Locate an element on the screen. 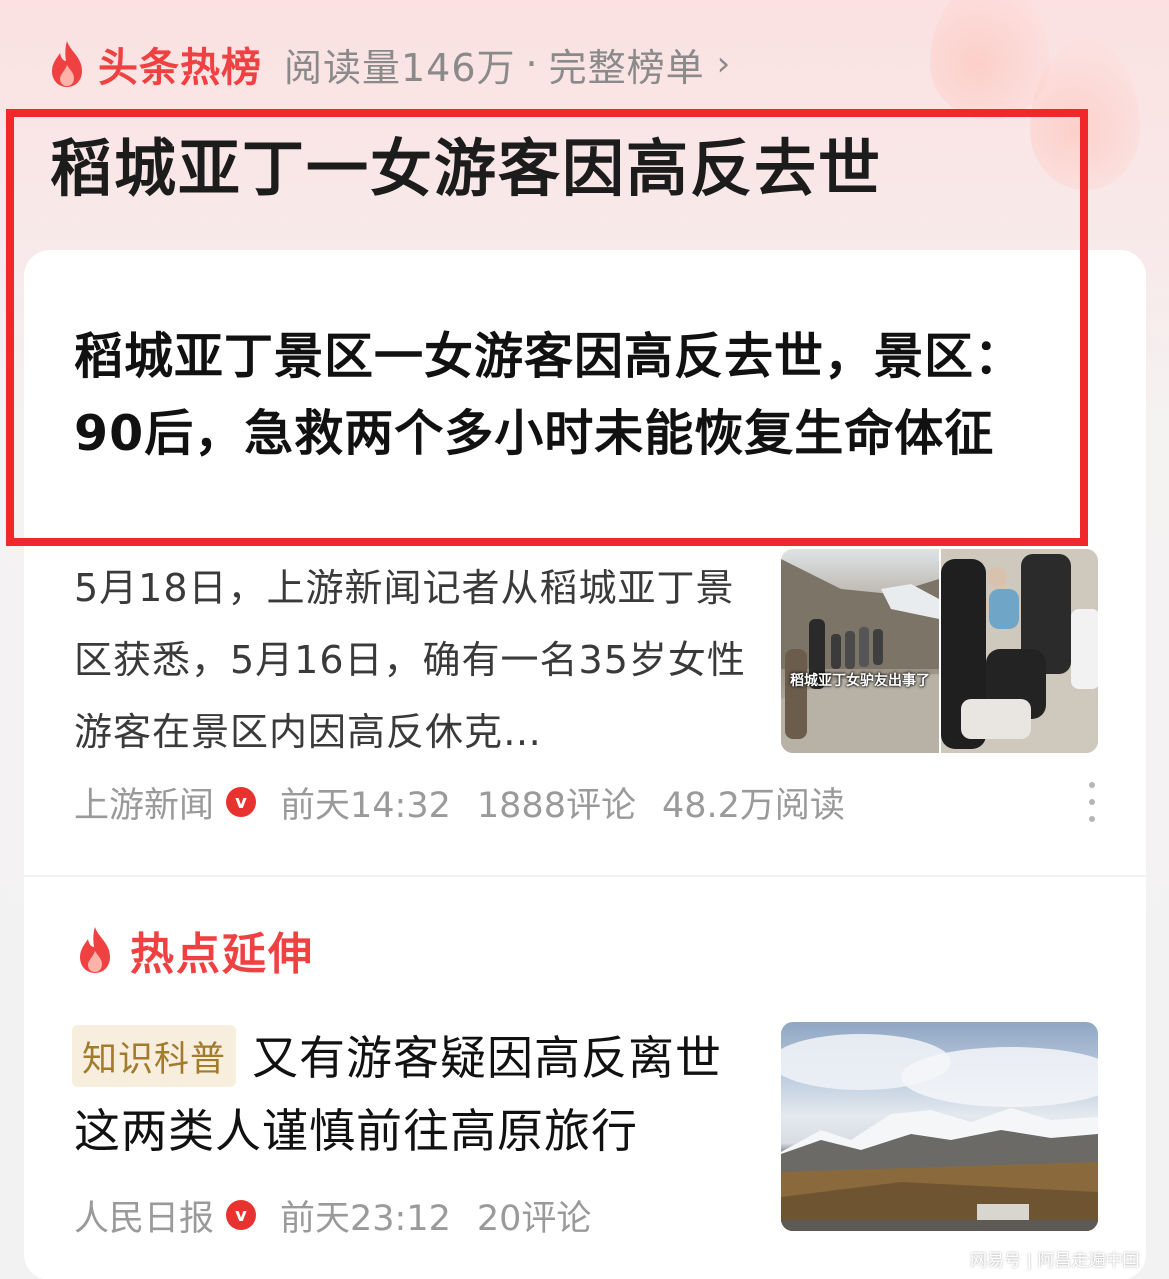  hot-list-title: 头条热榜 is located at coordinates (180, 68).